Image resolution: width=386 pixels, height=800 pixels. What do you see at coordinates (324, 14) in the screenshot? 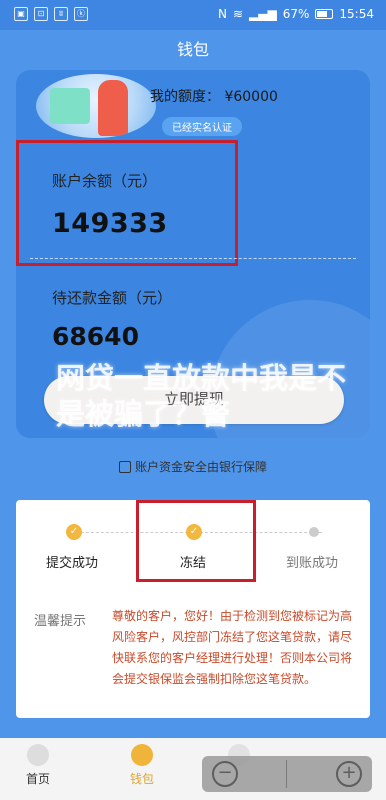
I see `battery-icon` at bounding box center [324, 14].